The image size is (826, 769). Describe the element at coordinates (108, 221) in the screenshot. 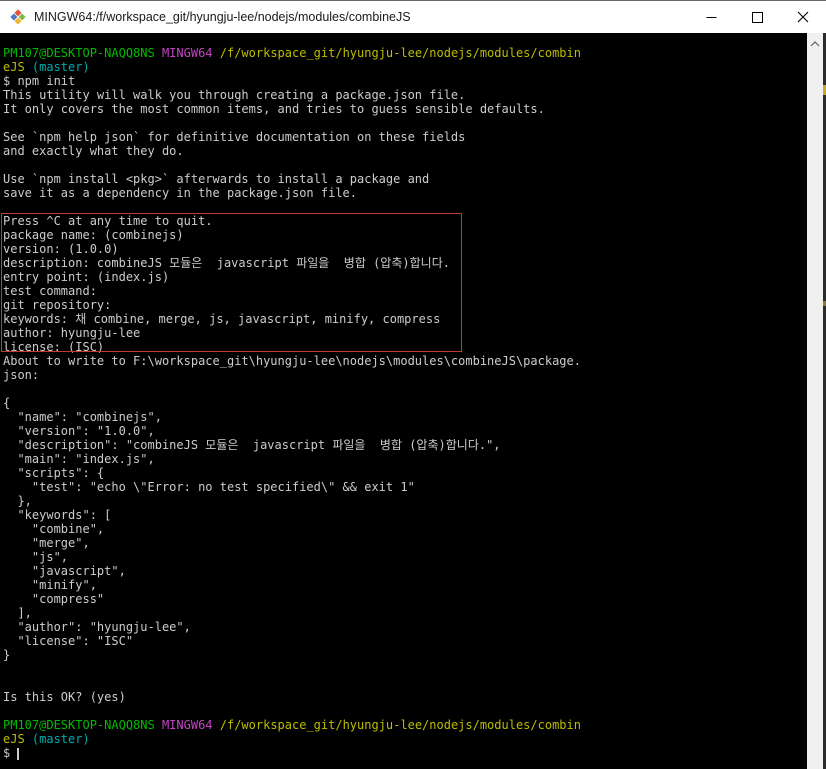

I see `terminal-line: Press ^C at any time to quit.` at that location.